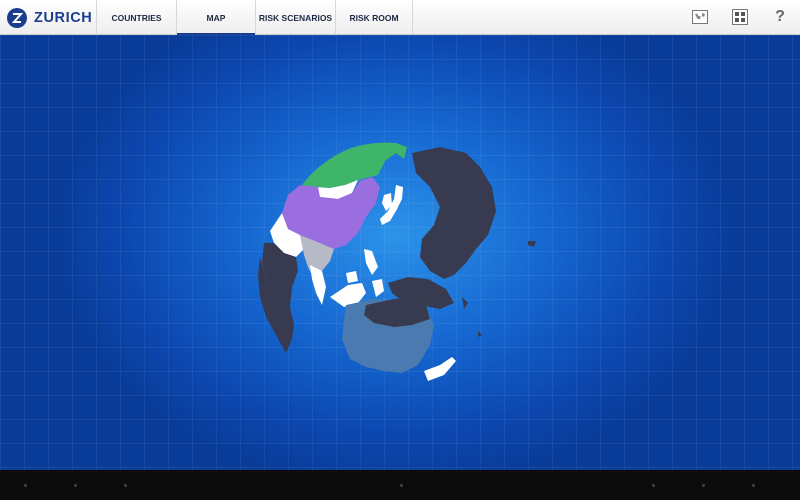  I want to click on system-navigation-bar, so click(400, 485).